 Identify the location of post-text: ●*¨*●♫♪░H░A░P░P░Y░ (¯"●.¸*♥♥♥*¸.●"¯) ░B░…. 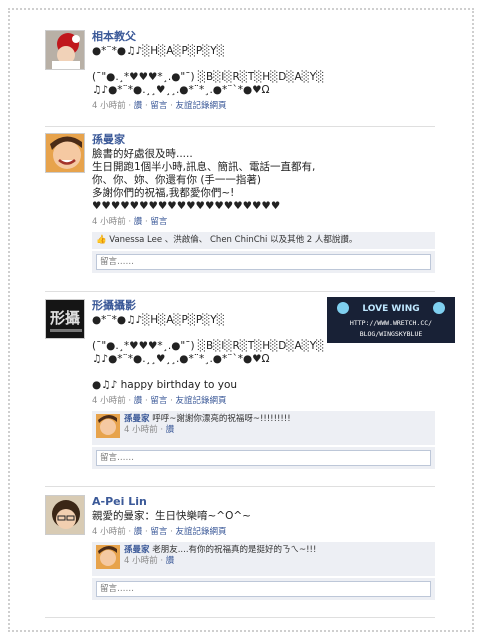
(208, 70).